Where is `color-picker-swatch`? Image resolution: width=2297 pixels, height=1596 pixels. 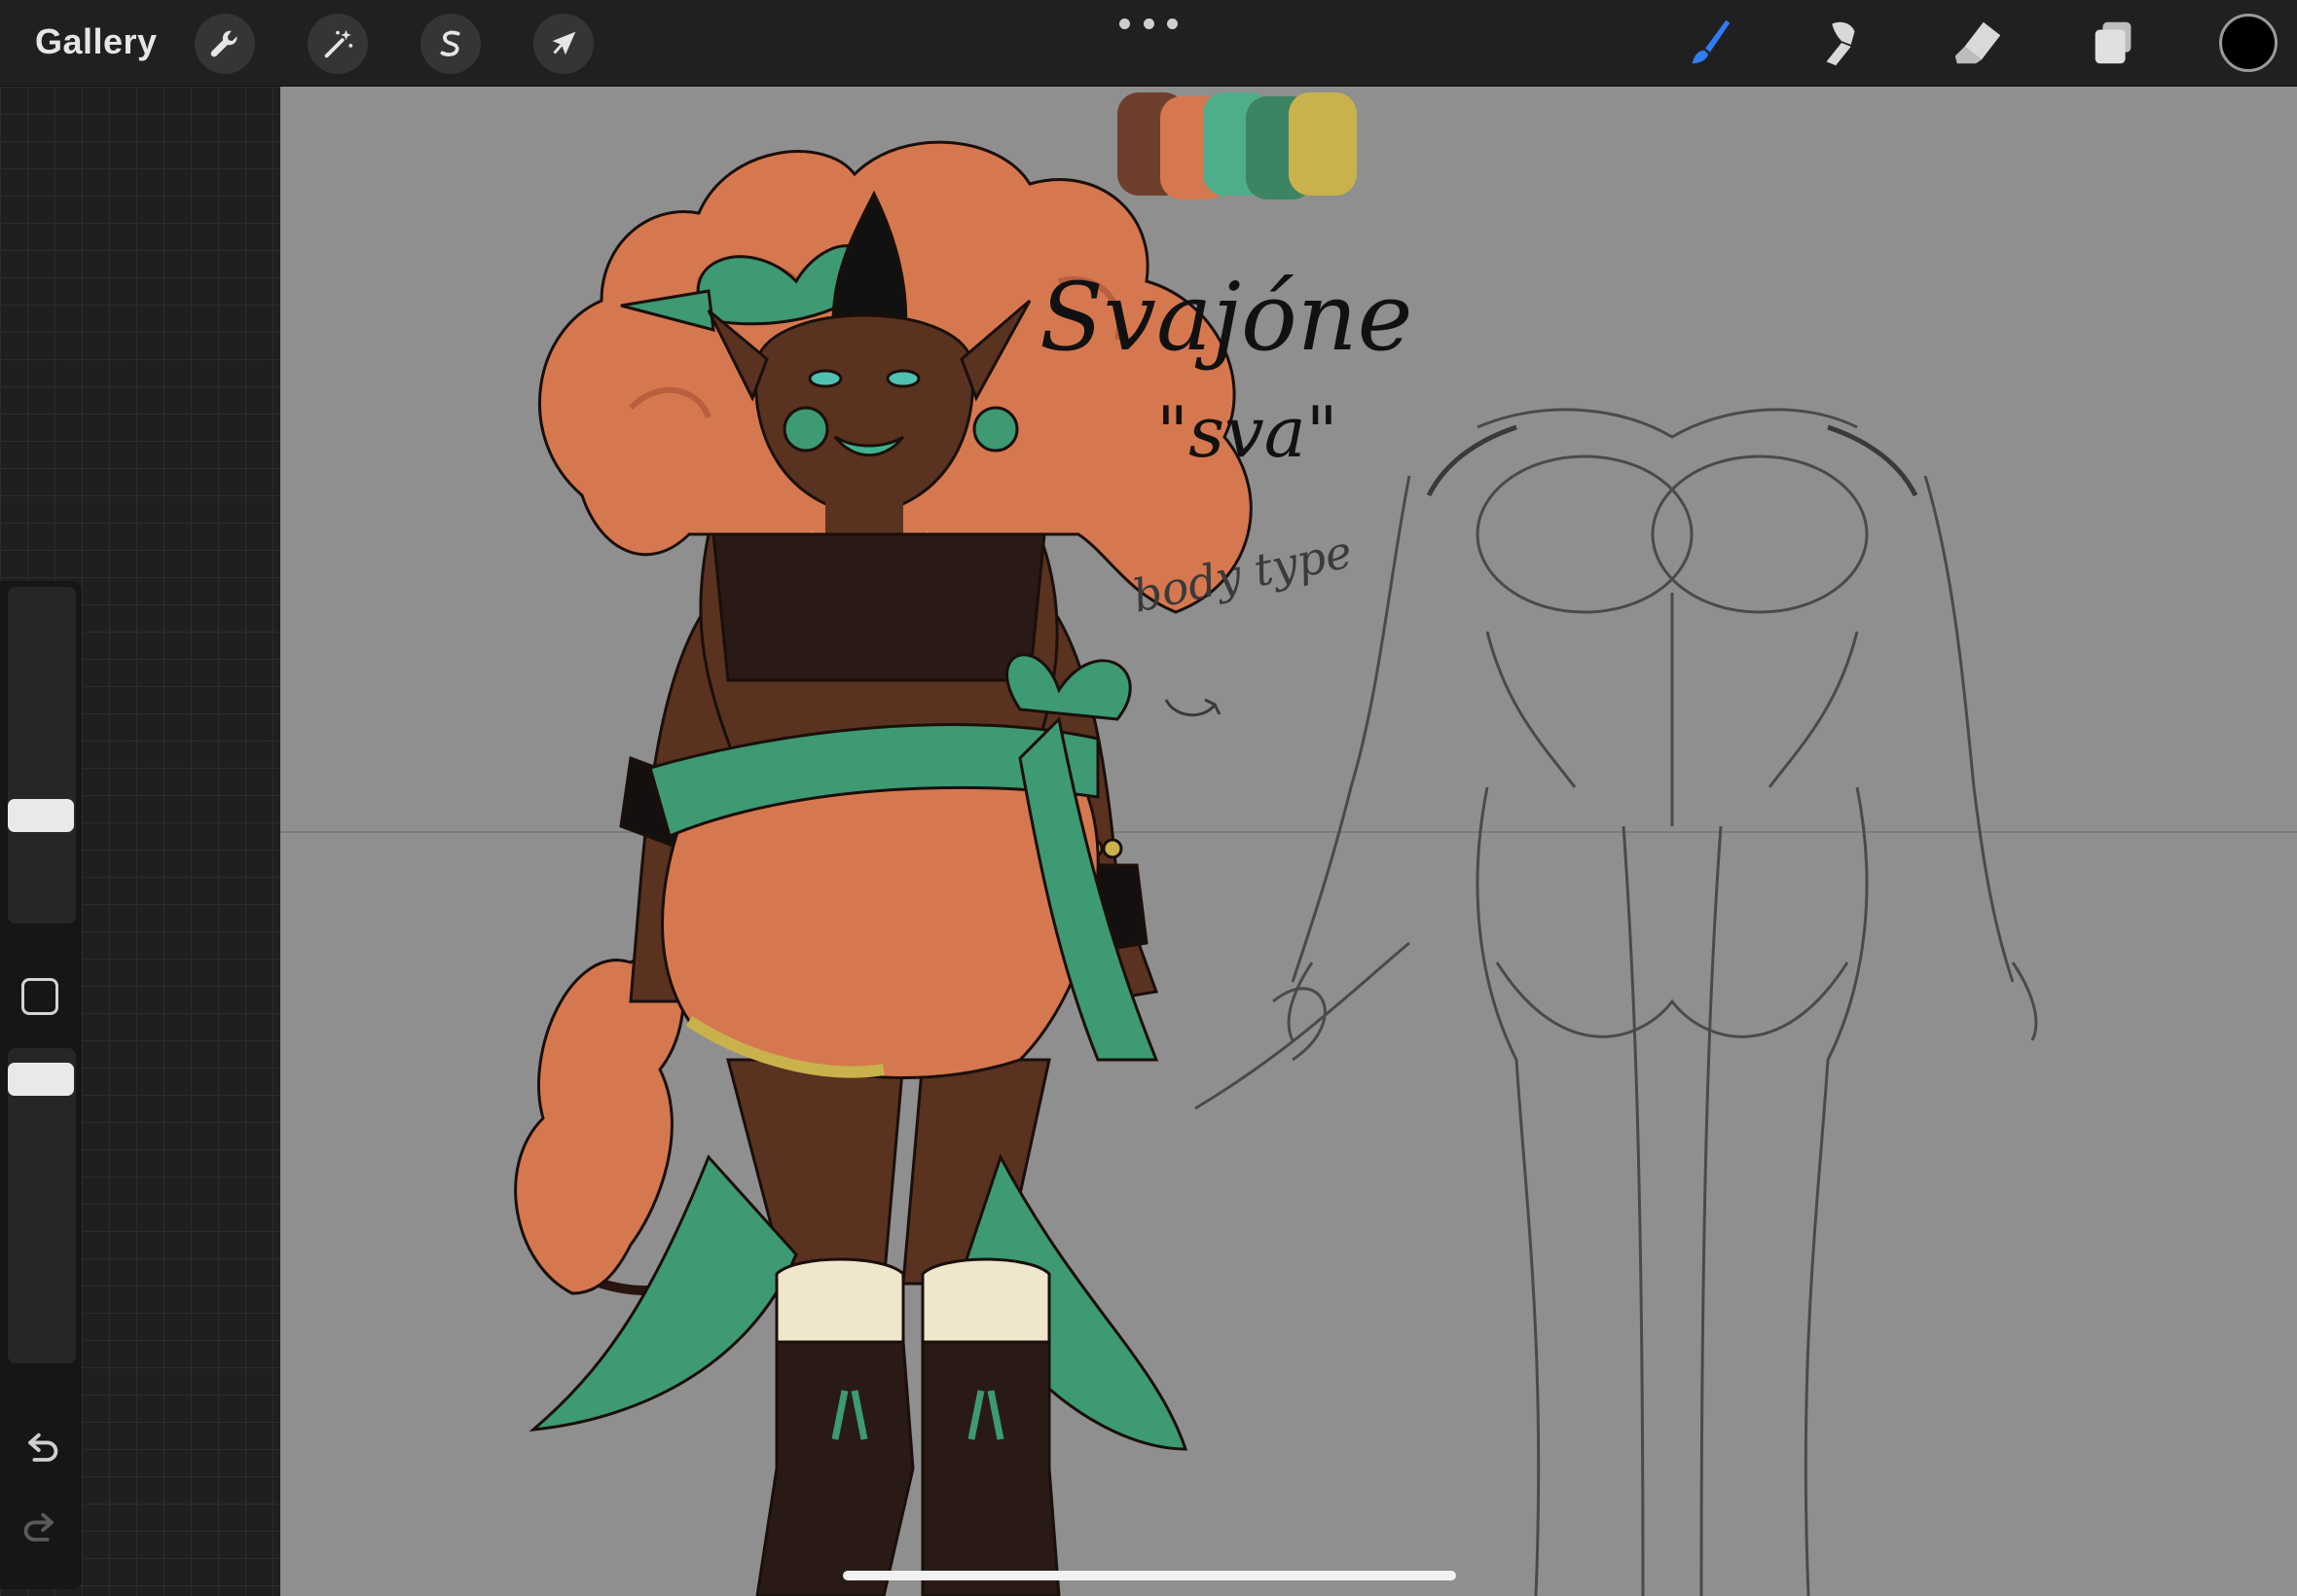
color-picker-swatch is located at coordinates (2248, 43).